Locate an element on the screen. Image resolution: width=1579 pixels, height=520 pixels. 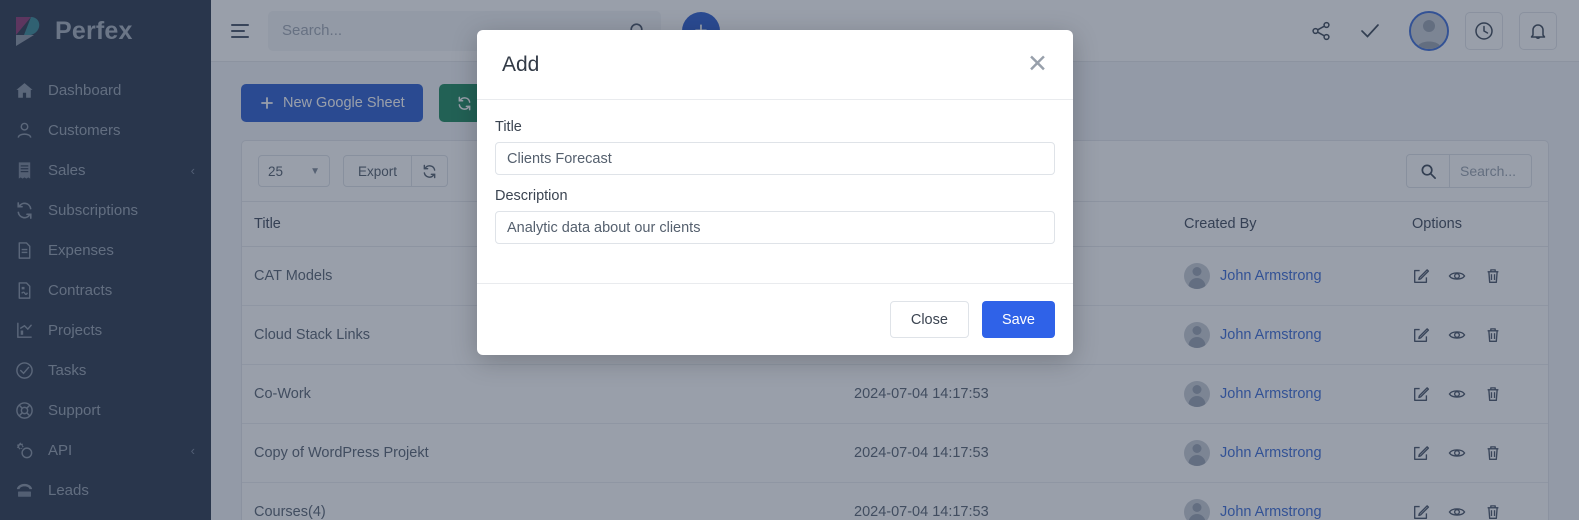
field-description: Description is located at coordinates (775, 216).